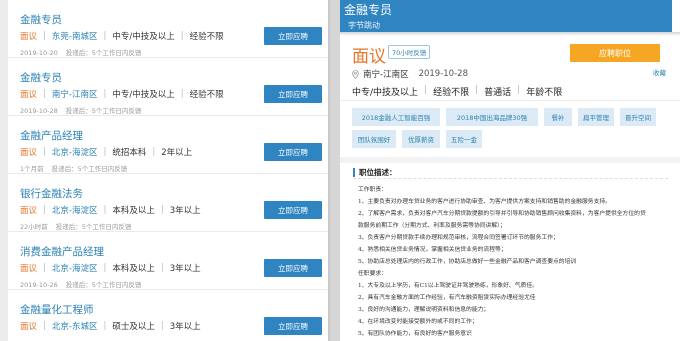  I want to click on benefit-tag: 2018中国出海品牌30强, so click(492, 117).